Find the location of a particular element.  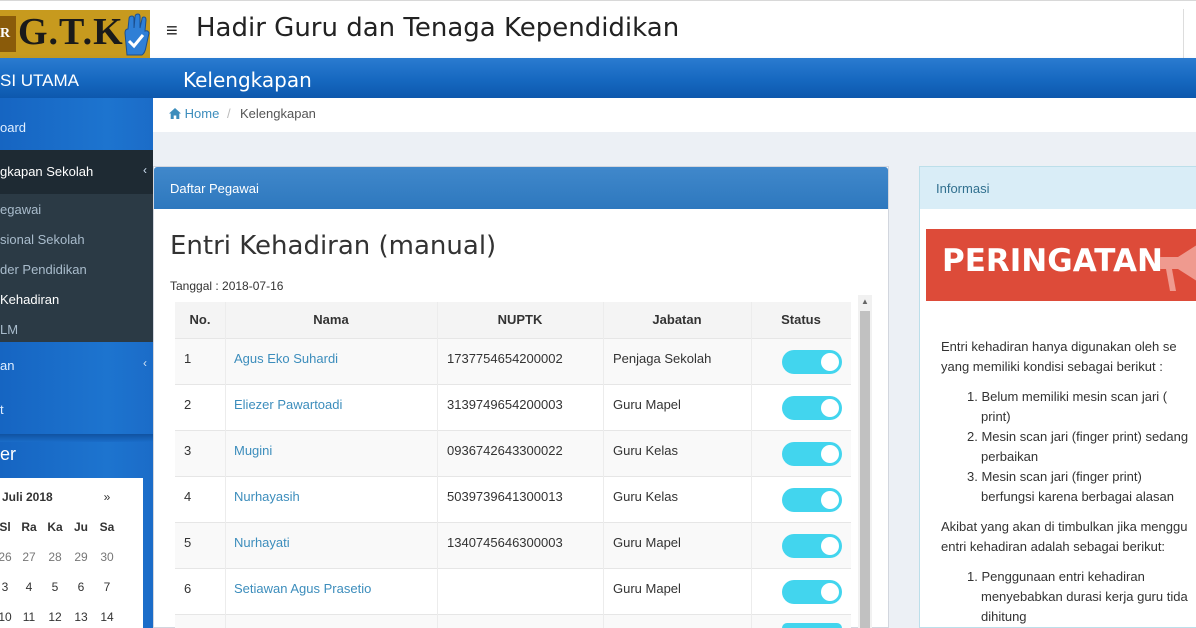

check-hand-icon is located at coordinates (137, 34).